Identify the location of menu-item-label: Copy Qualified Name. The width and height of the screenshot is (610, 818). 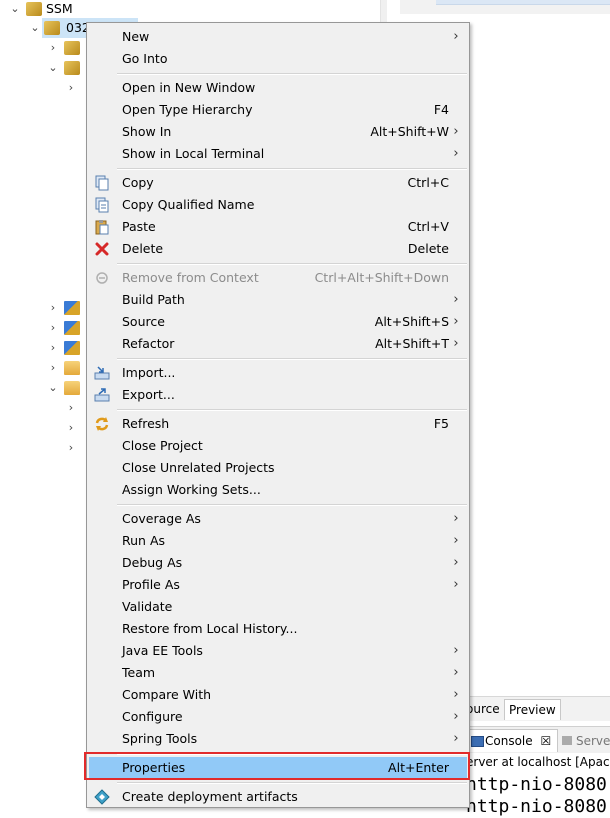
(188, 204).